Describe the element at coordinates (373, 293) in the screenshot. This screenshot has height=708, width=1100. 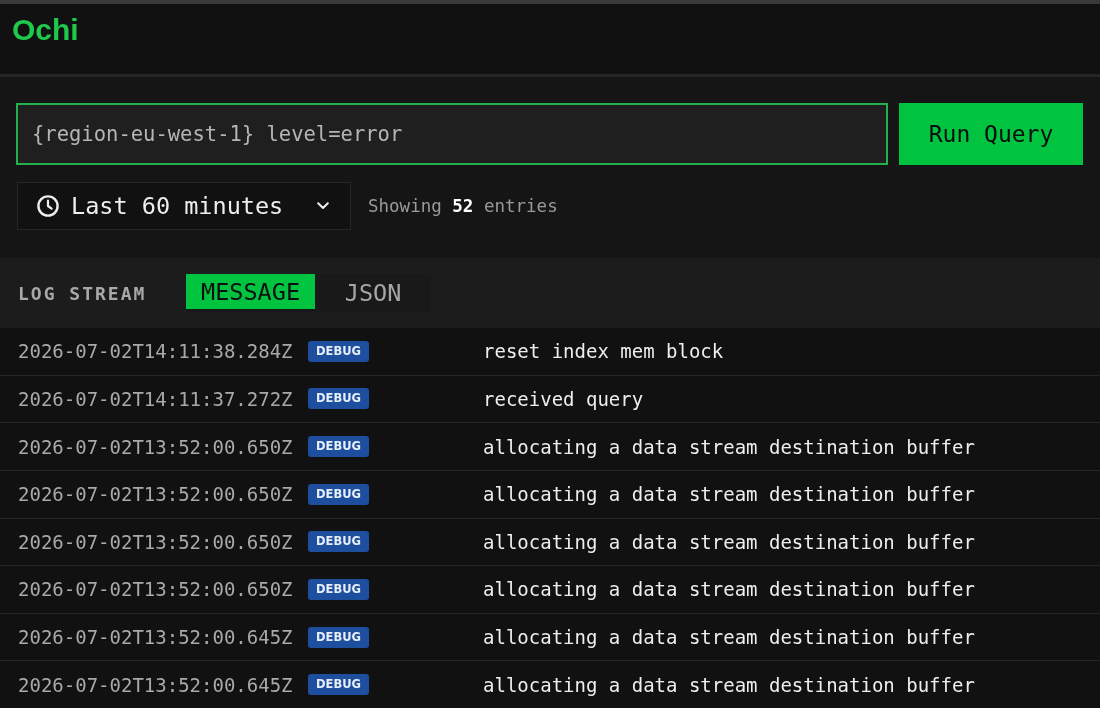
I see `view-tab: JSON` at that location.